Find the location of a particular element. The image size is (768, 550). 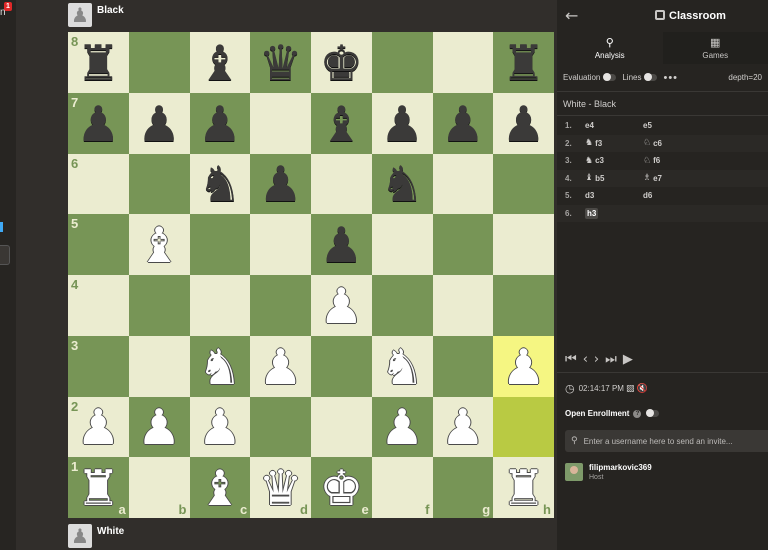

square-g7: ♟ is located at coordinates (463, 123).